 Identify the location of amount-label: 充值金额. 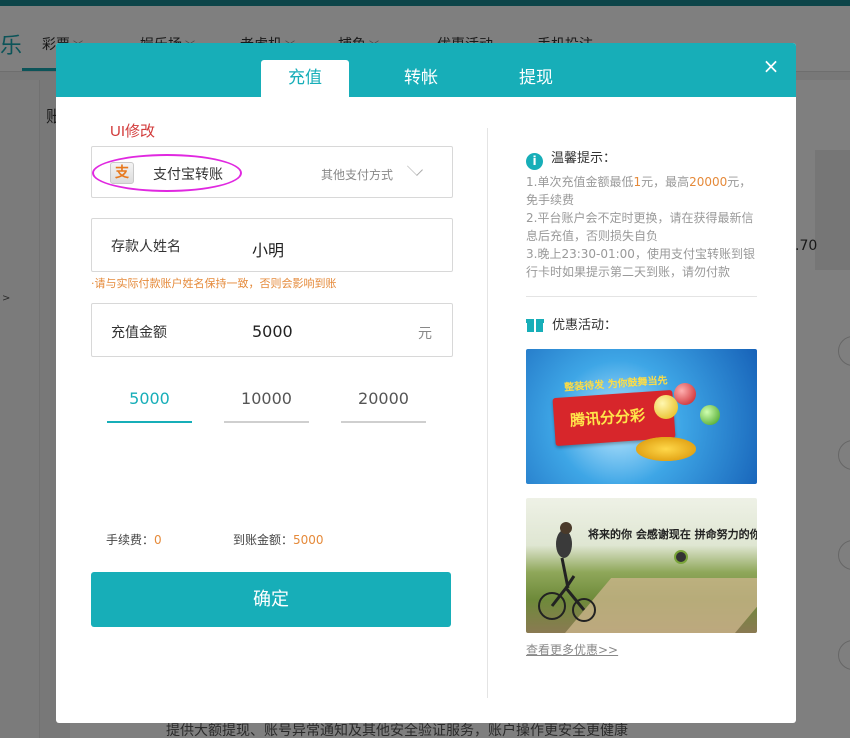
(139, 333).